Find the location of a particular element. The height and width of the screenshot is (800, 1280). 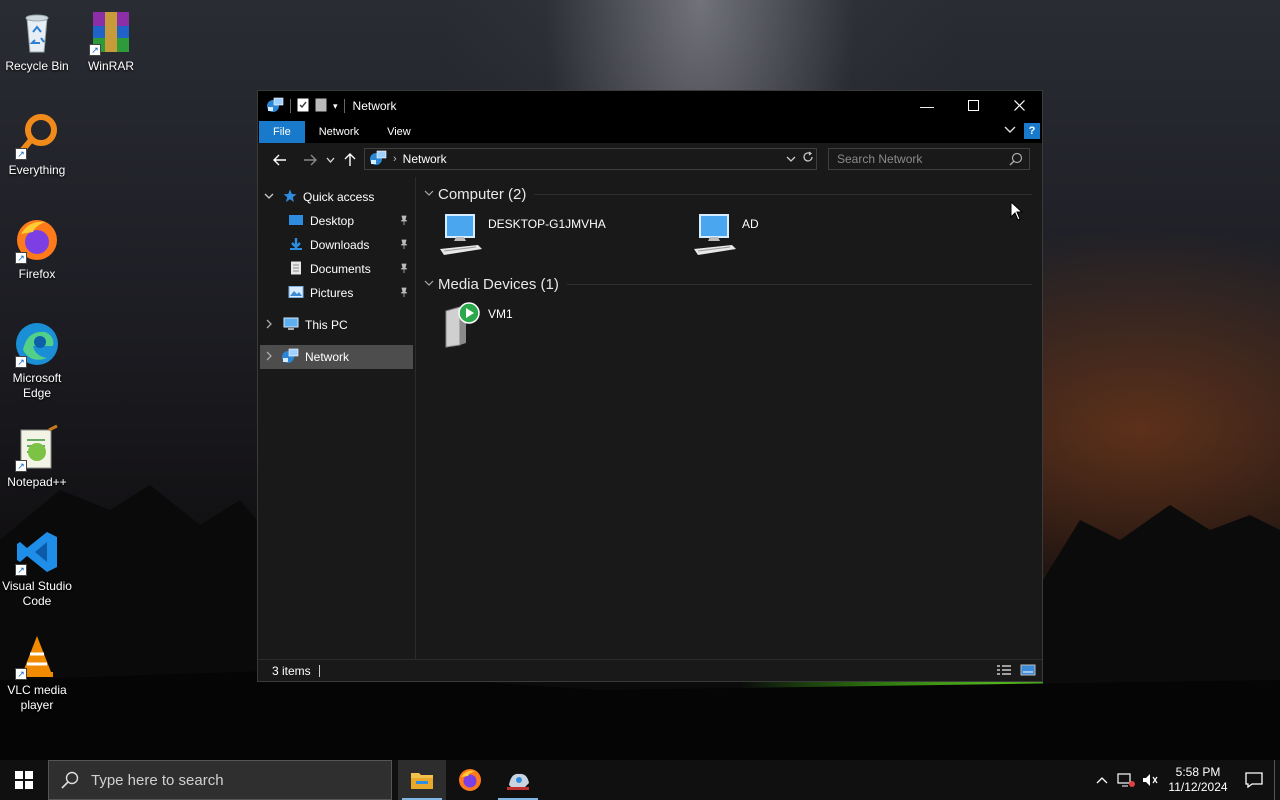

volume-muted-icon is located at coordinates (1150, 780).